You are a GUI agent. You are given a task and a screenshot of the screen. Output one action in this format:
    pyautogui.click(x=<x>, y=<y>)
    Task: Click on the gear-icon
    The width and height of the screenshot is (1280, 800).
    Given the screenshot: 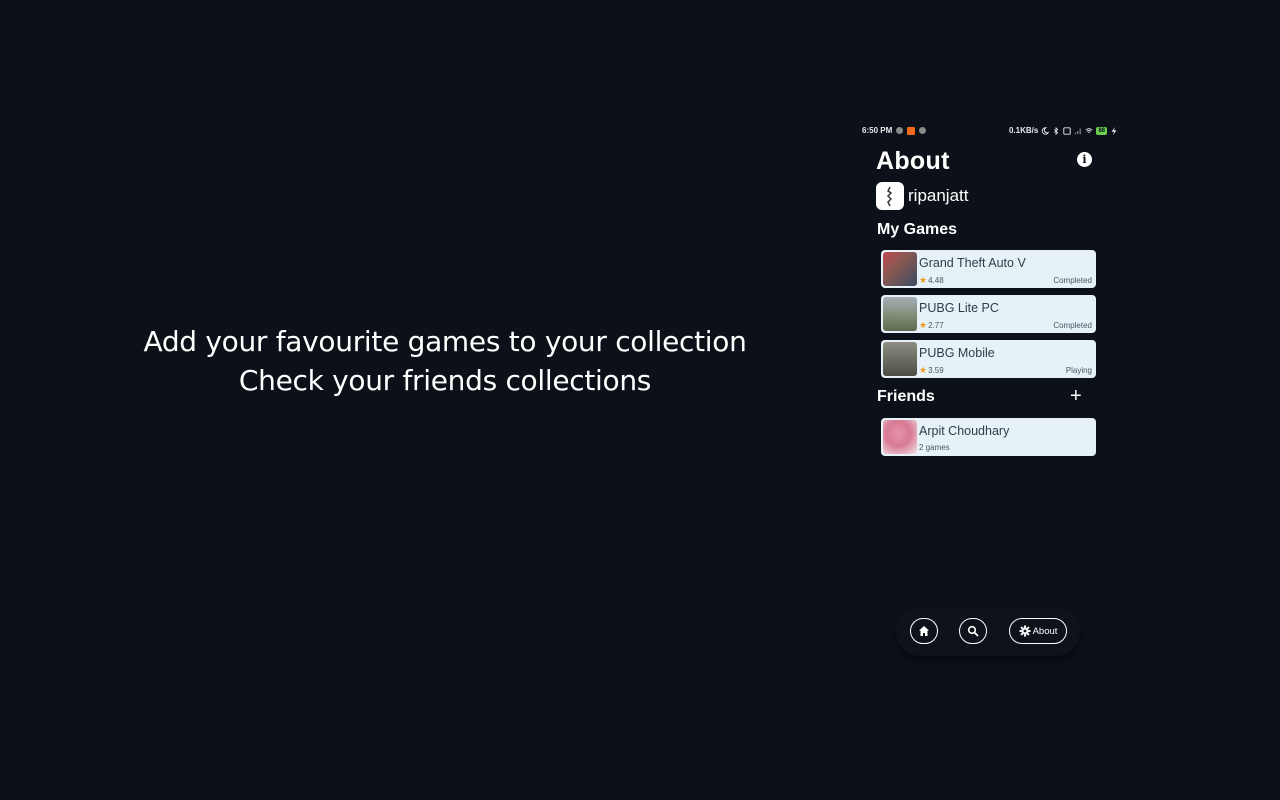 What is the action you would take?
    pyautogui.click(x=1025, y=631)
    